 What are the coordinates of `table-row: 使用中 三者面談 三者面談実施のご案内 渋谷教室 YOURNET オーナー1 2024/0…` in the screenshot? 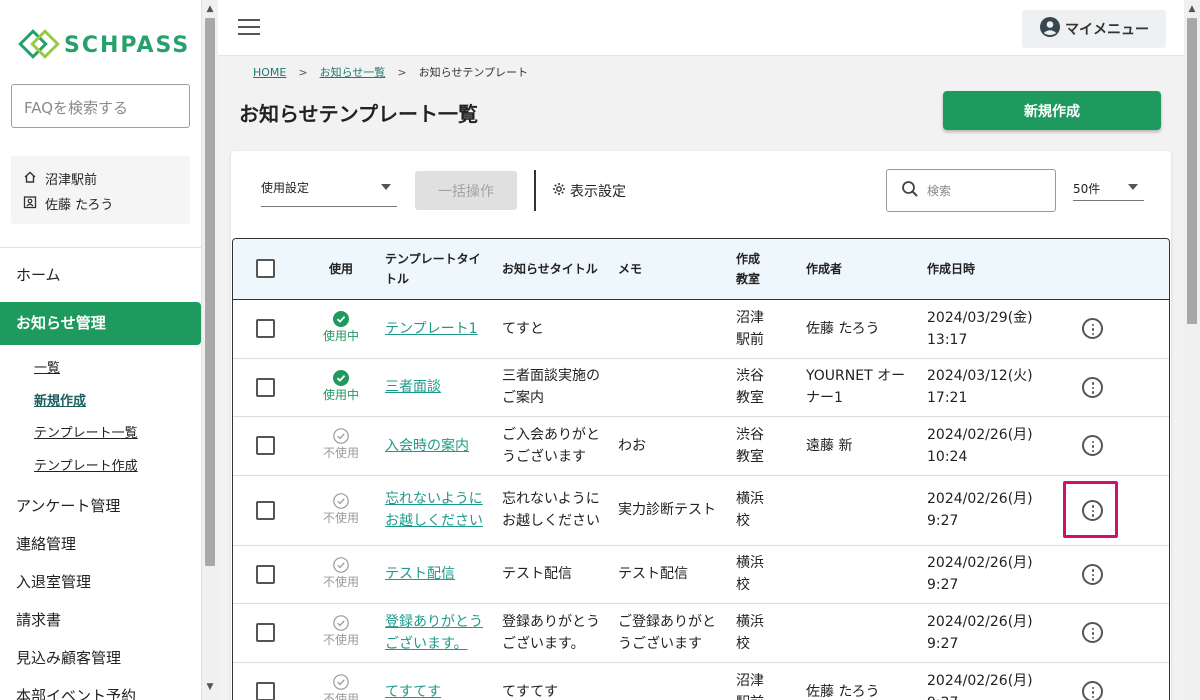 It's located at (701, 387).